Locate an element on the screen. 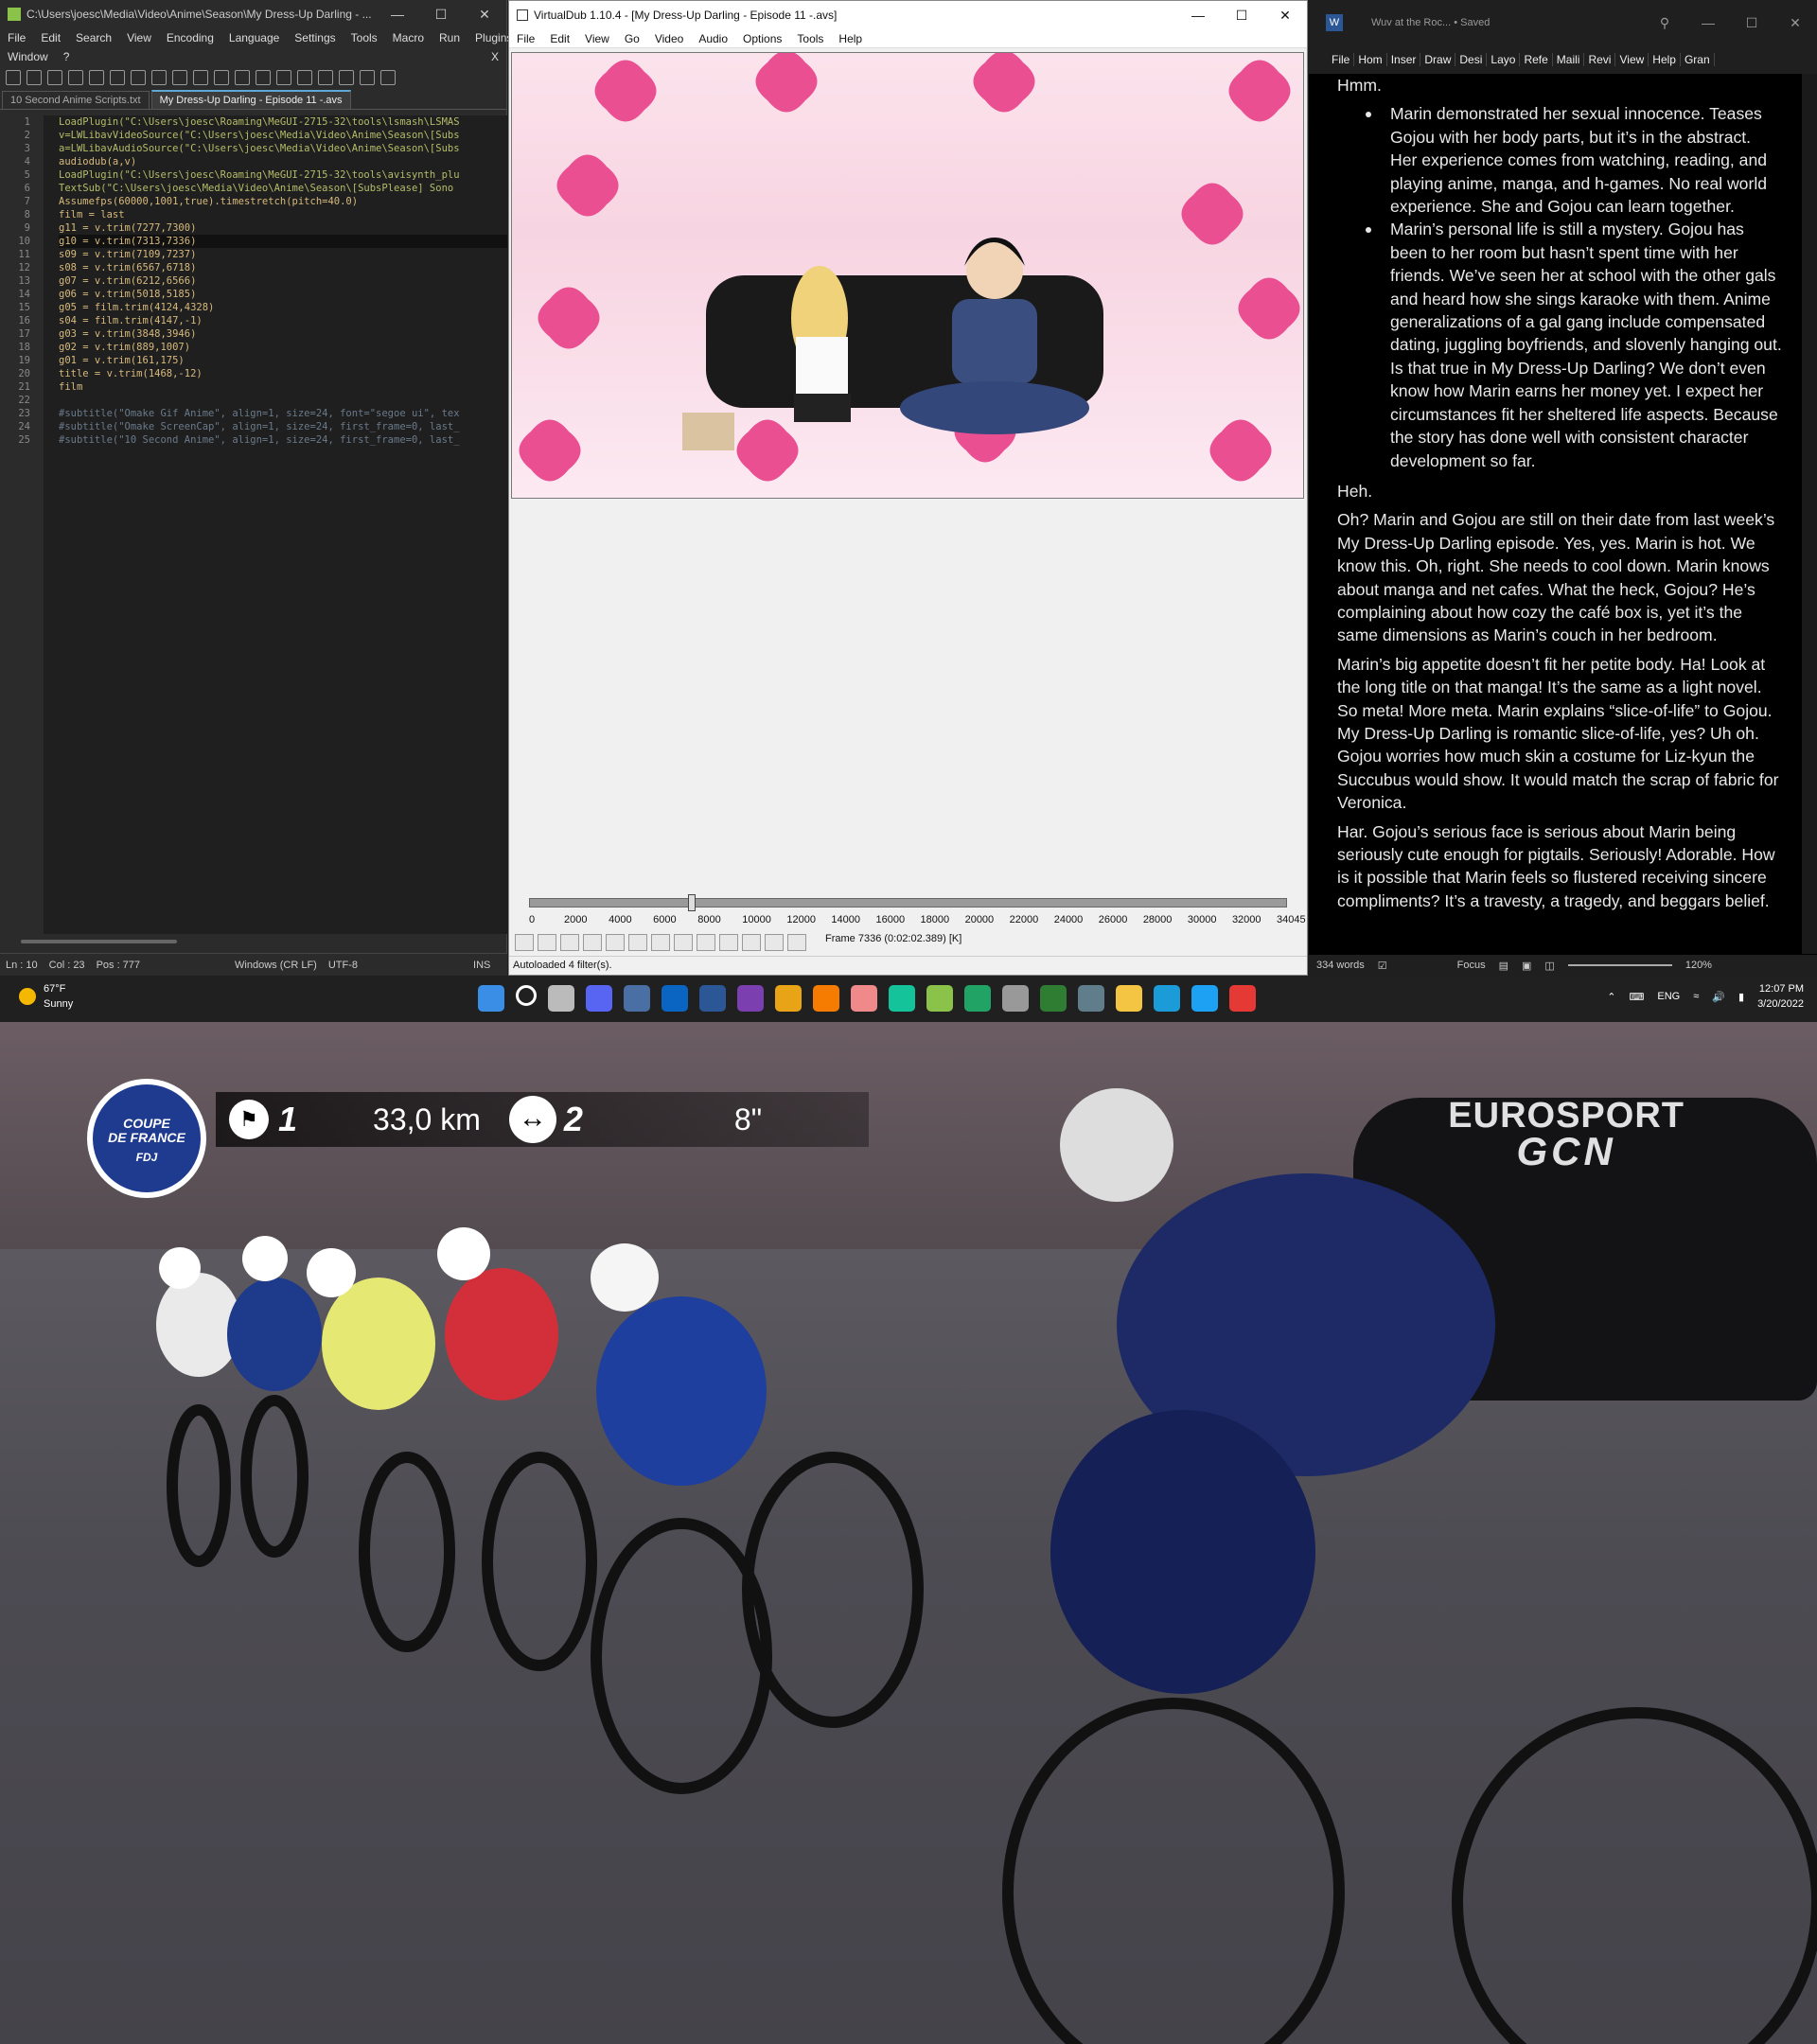 The height and width of the screenshot is (2044, 1817). gcn-icon is located at coordinates (1242, 998).